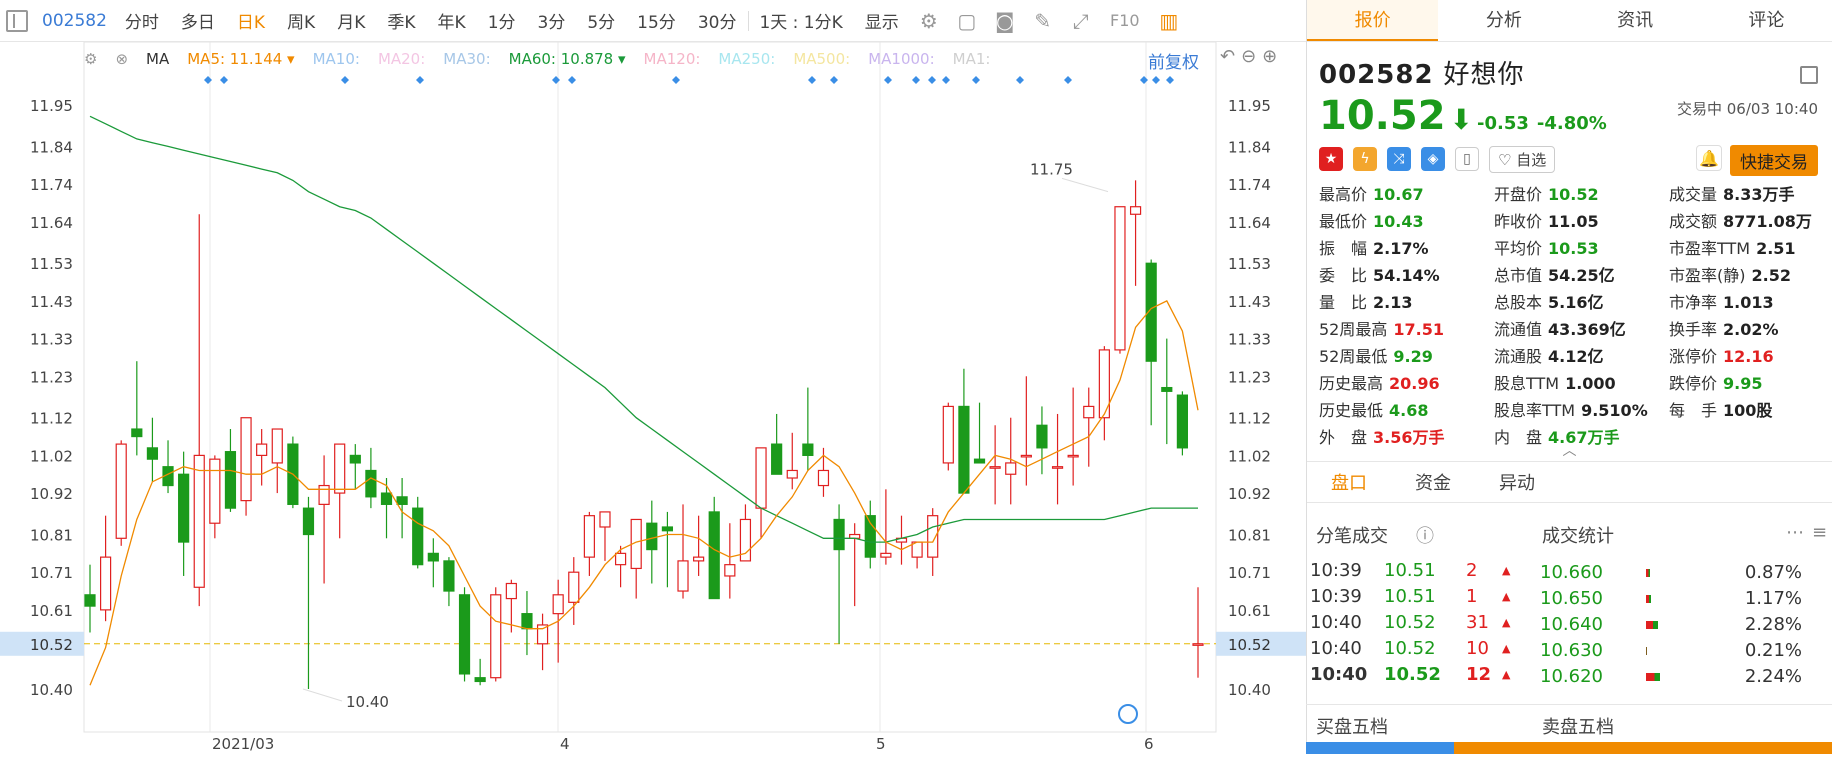  I want to click on list-icon: ≡, so click(1819, 532).